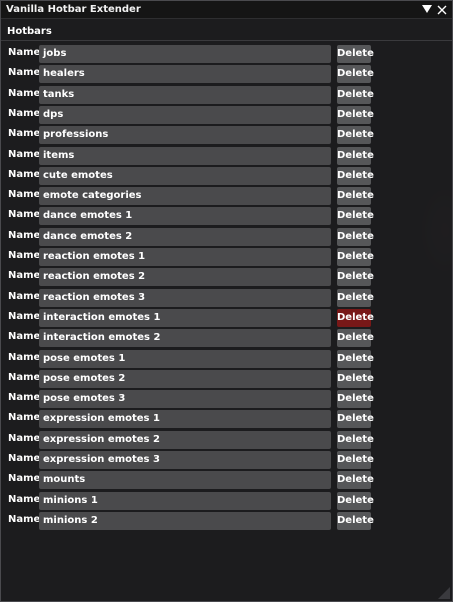 The height and width of the screenshot is (602, 453). Describe the element at coordinates (185, 216) in the screenshot. I see `hotbar-name-field: dance emotes 1` at that location.